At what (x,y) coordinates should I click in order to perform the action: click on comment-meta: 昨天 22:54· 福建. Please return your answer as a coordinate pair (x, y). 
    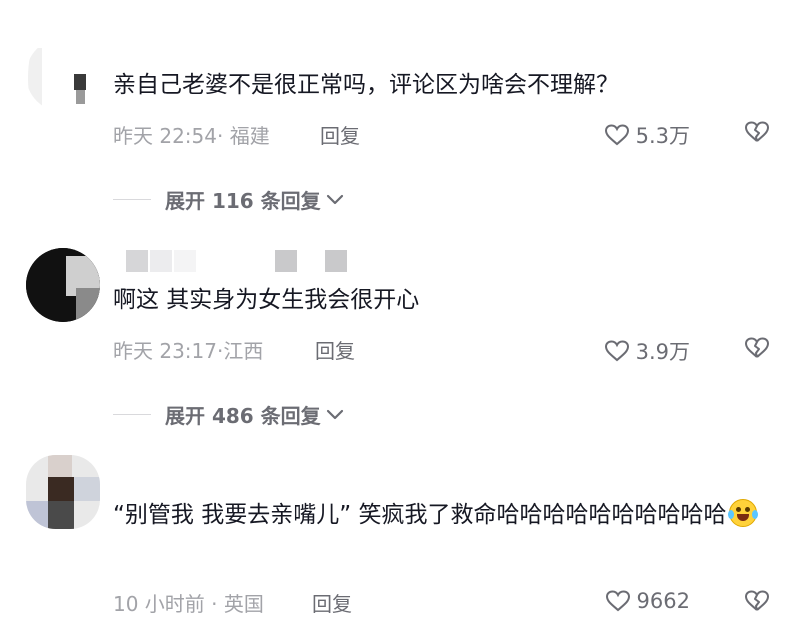
    Looking at the image, I should click on (191, 136).